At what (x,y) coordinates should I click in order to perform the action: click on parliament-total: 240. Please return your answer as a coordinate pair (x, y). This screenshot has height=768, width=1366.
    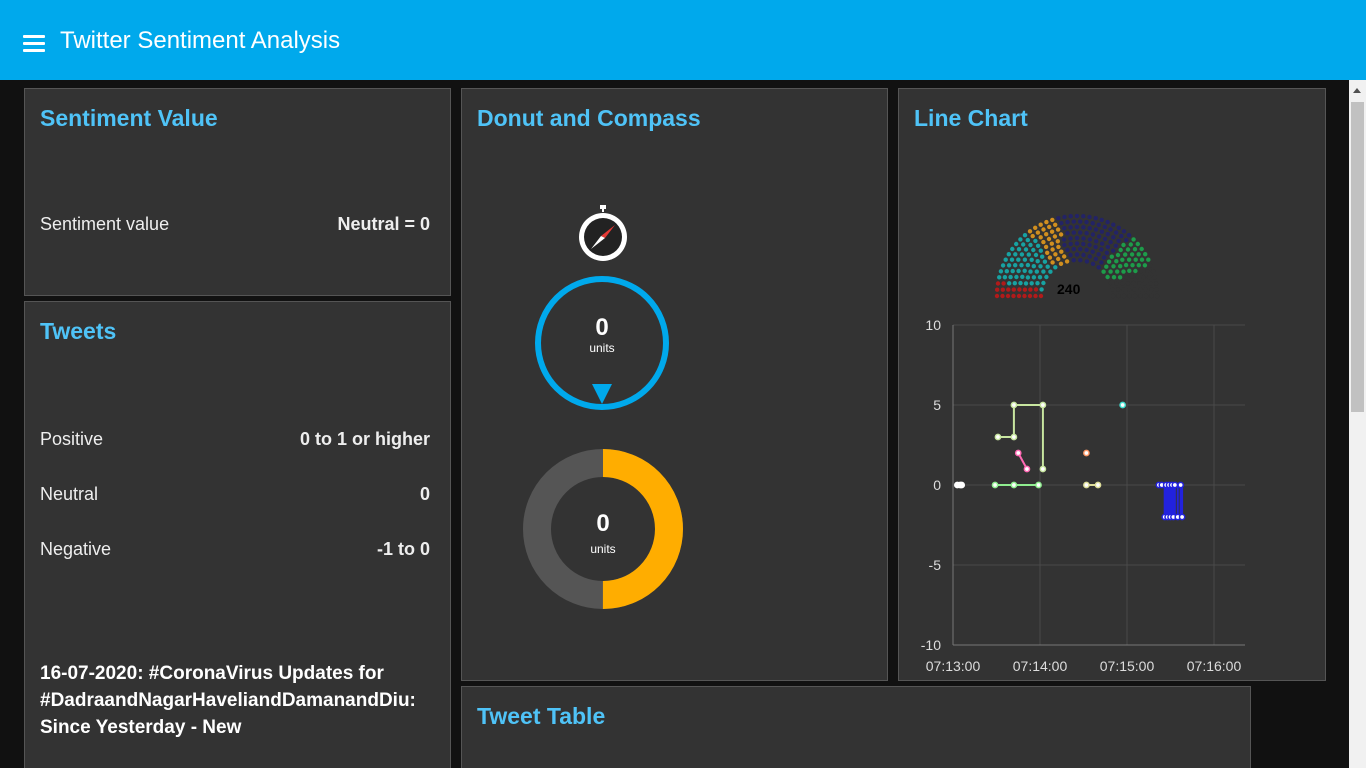
    Looking at the image, I should click on (1069, 289).